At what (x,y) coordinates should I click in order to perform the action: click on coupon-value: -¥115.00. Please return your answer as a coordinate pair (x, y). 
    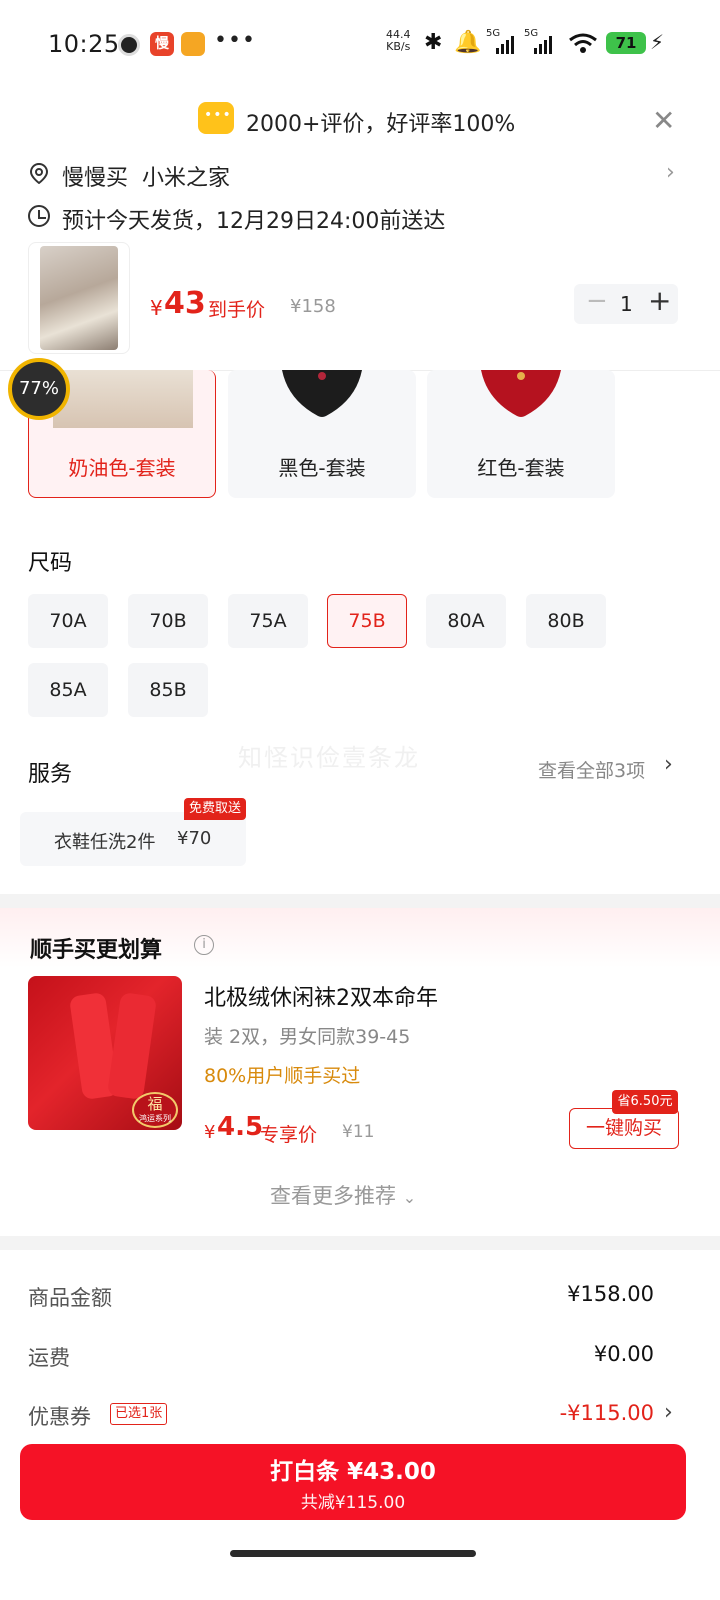
    Looking at the image, I should click on (574, 1413).